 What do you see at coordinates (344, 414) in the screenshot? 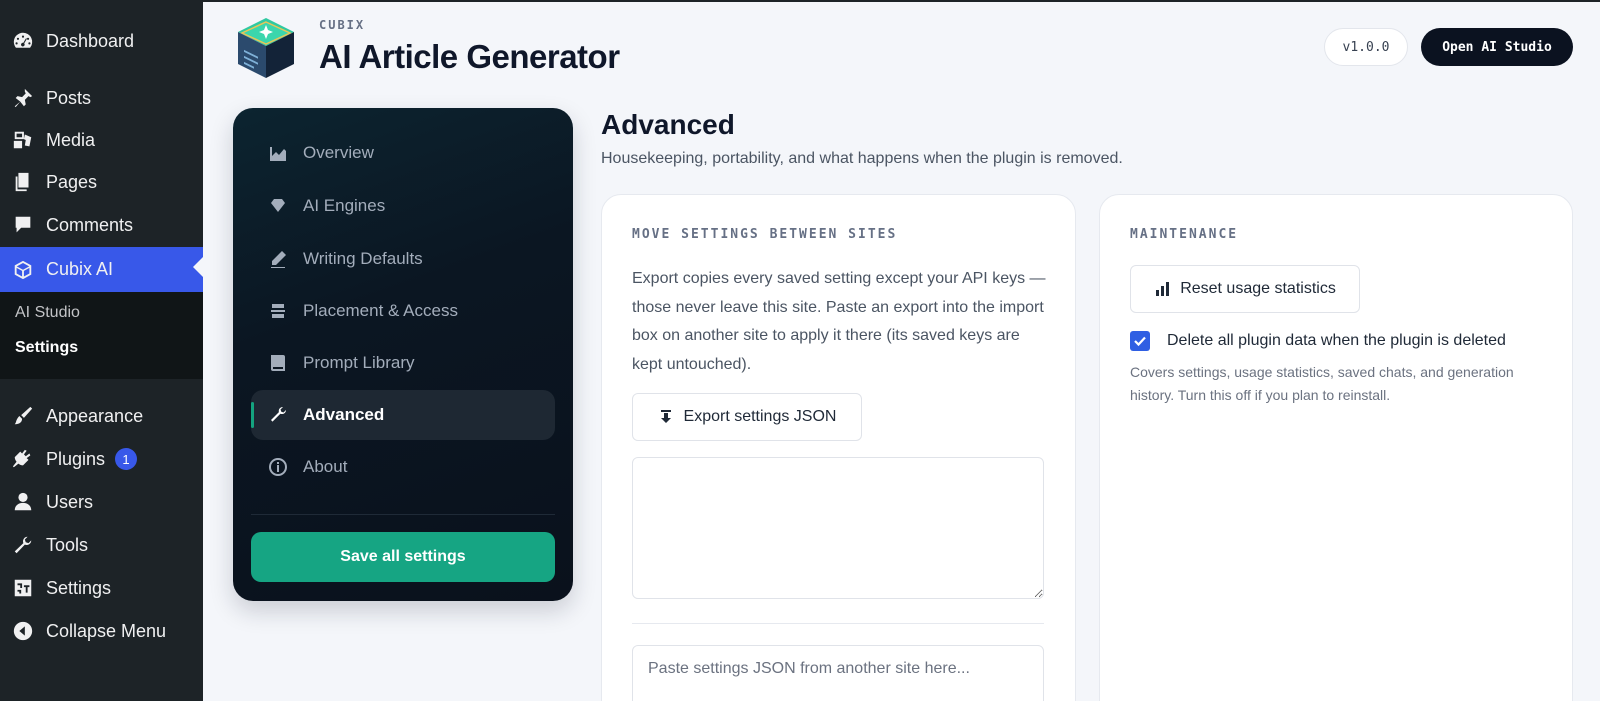
I see `nav-item-label: Advanced` at bounding box center [344, 414].